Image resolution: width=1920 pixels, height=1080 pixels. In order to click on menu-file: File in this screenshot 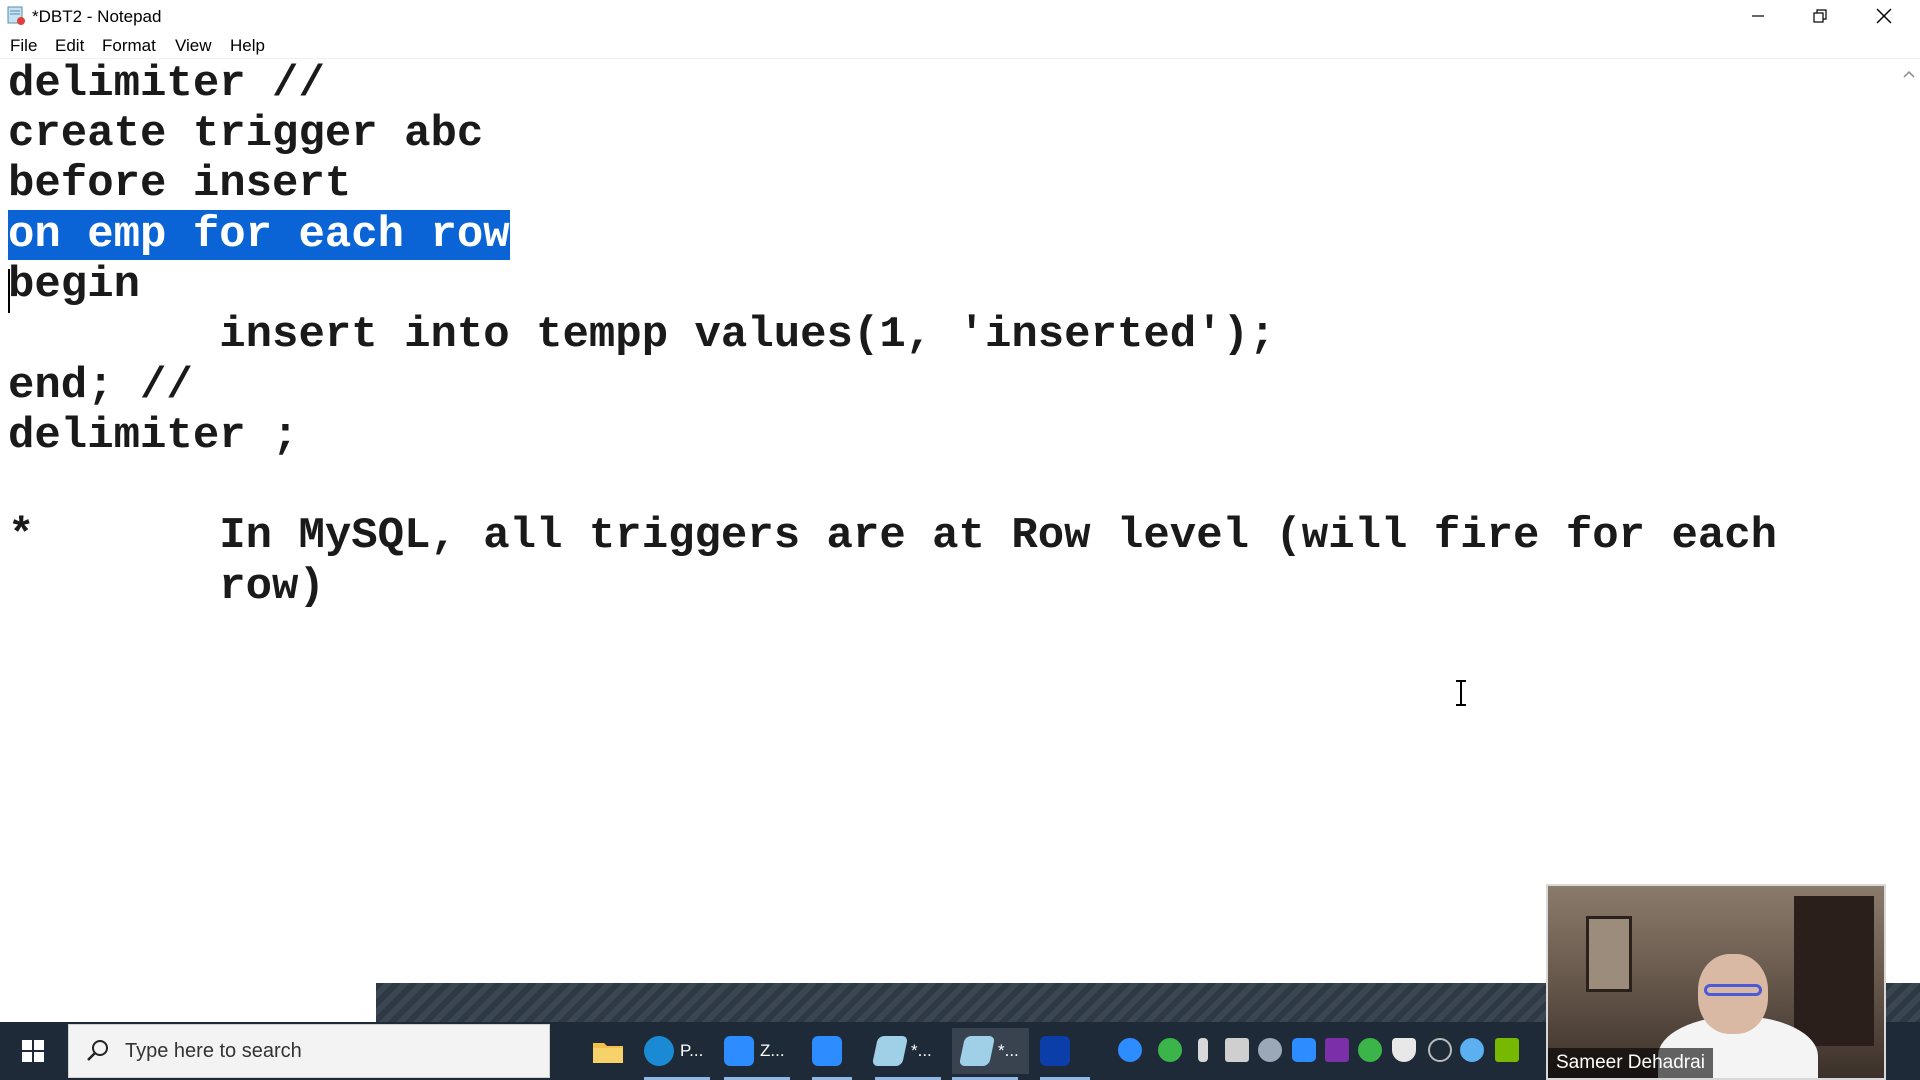, I will do `click(23, 46)`.